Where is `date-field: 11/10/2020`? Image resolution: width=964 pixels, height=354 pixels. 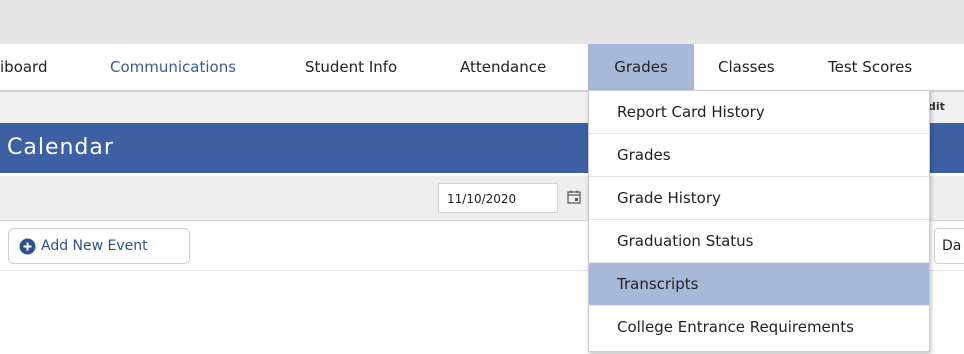
date-field: 11/10/2020 is located at coordinates (498, 198).